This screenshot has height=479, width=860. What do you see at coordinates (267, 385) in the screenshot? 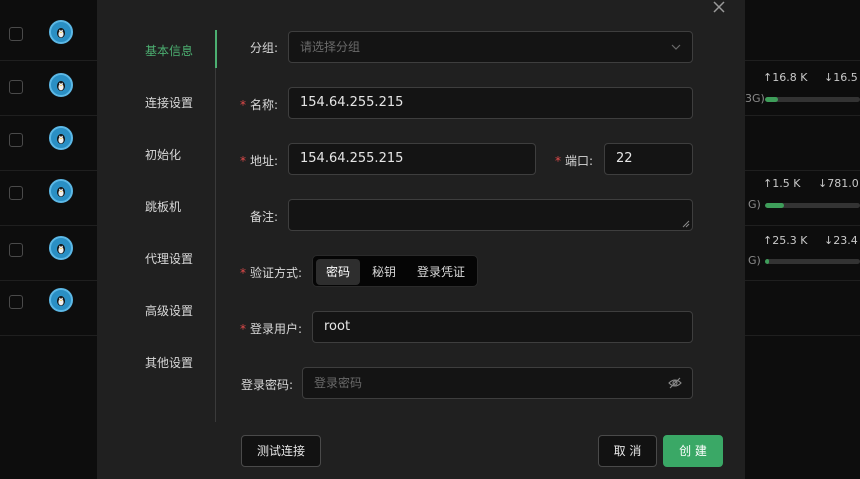
I see `password-label: 登录密码:` at bounding box center [267, 385].